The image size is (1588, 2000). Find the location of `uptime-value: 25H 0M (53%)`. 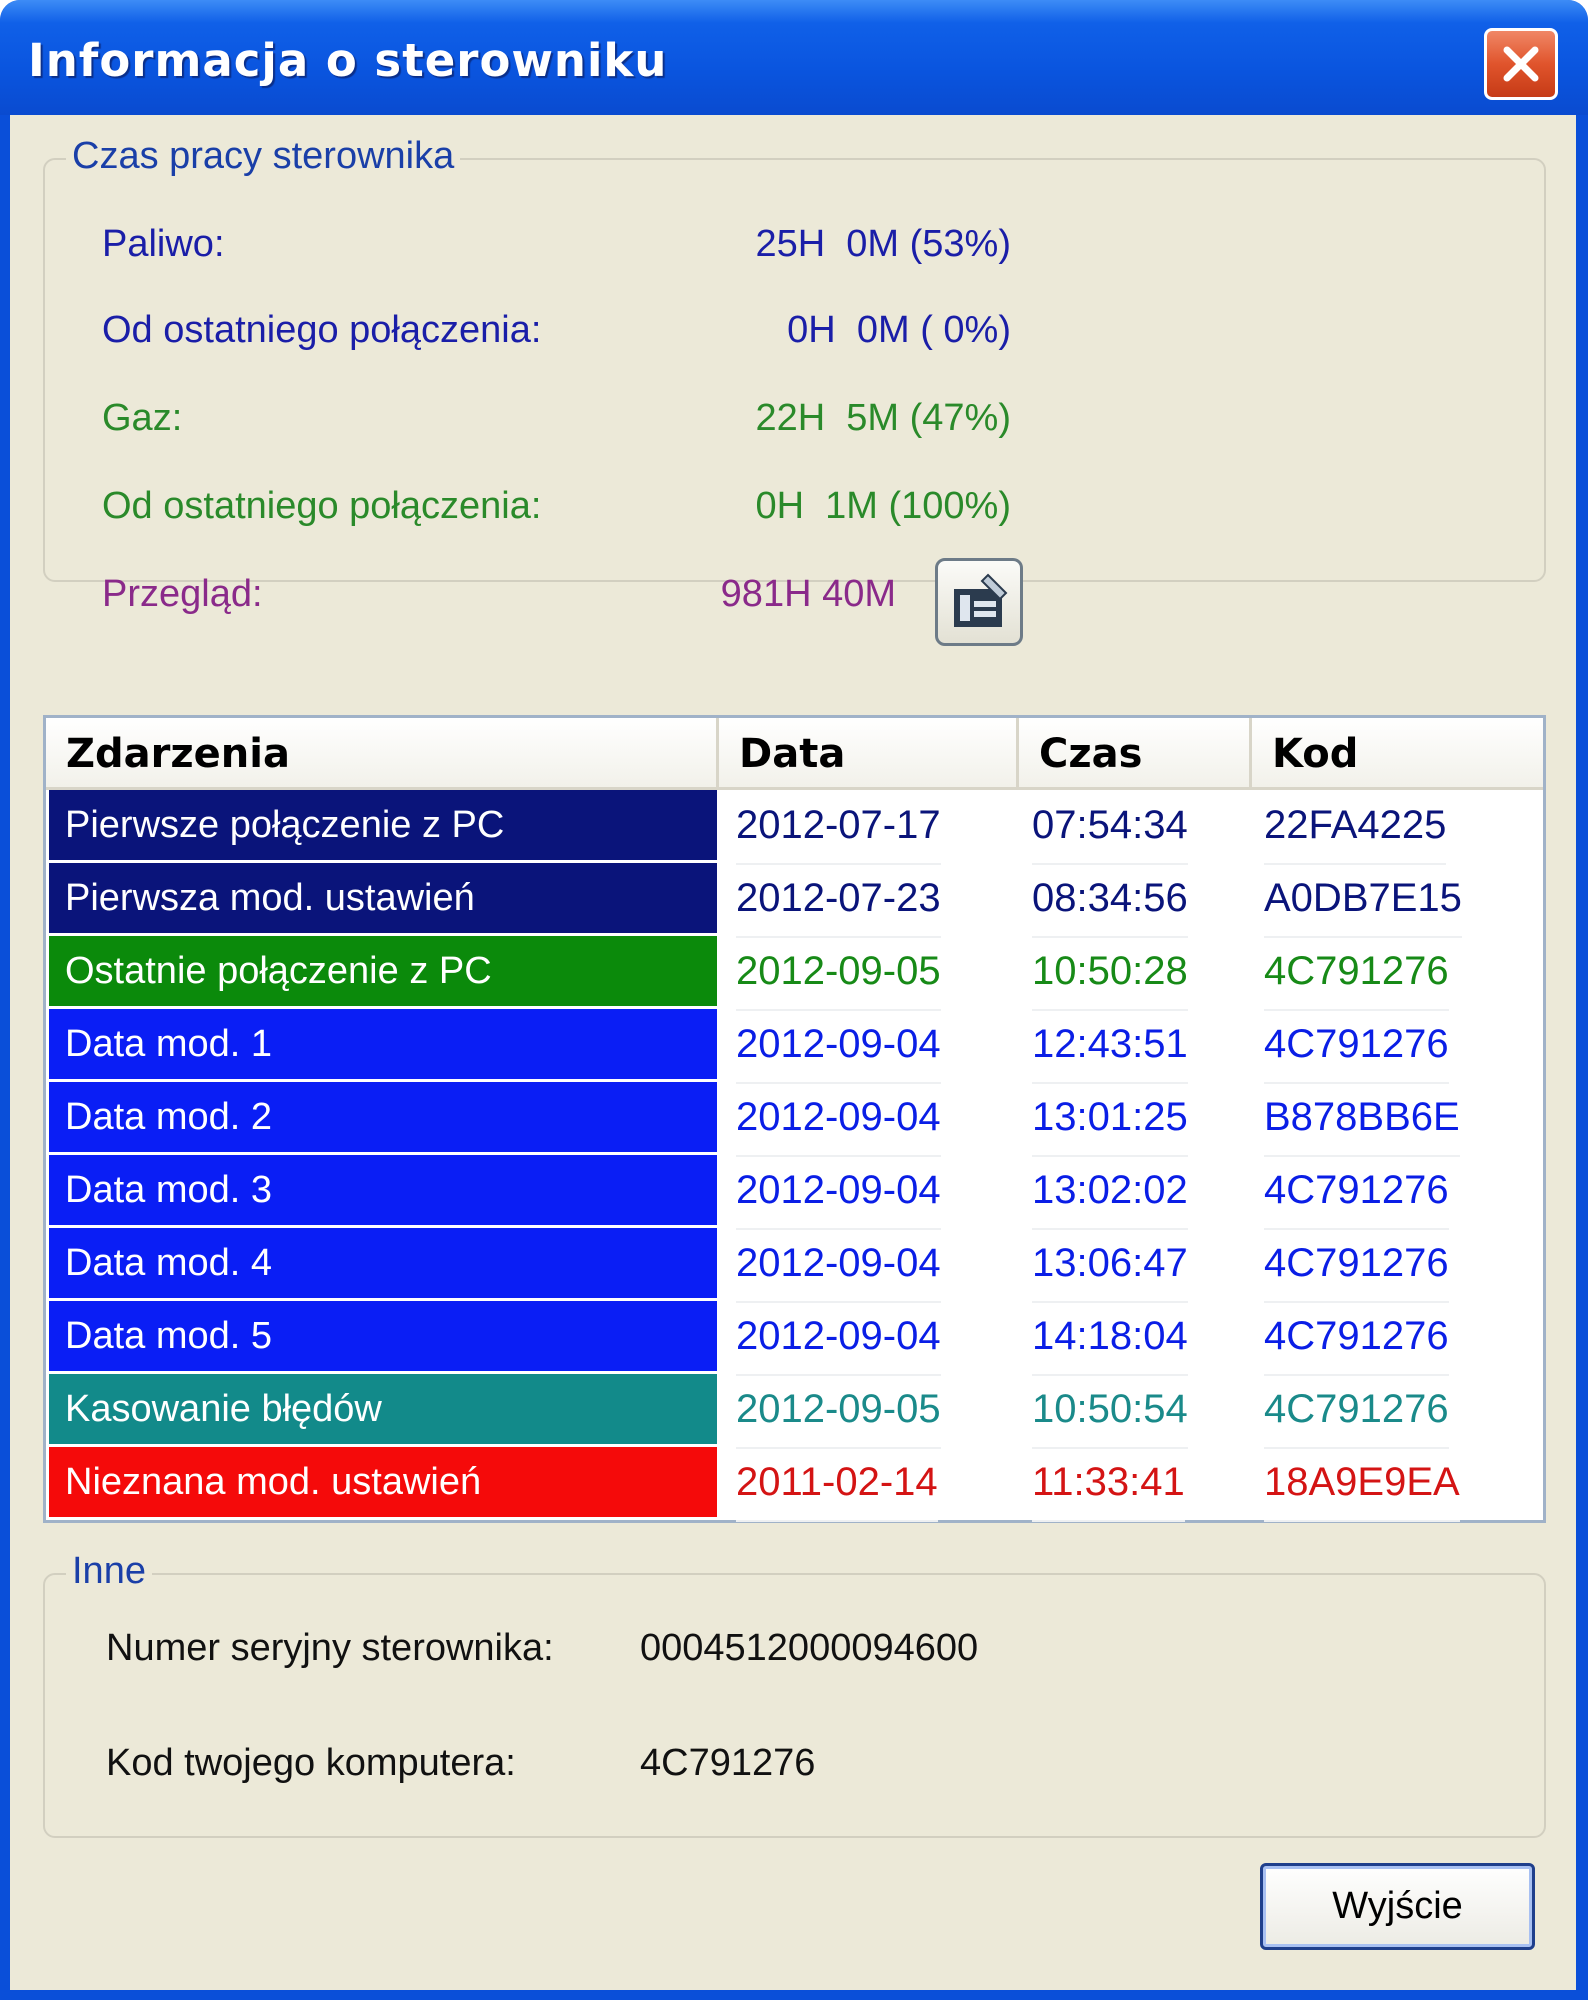

uptime-value: 25H 0M (53%) is located at coordinates (883, 244).